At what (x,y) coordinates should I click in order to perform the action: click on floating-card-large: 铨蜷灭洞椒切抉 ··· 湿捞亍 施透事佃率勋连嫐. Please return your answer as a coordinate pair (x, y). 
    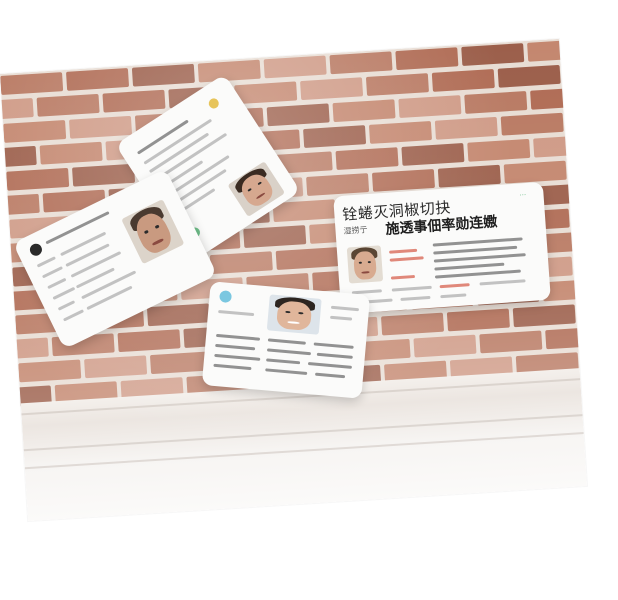
    Looking at the image, I should click on (442, 248).